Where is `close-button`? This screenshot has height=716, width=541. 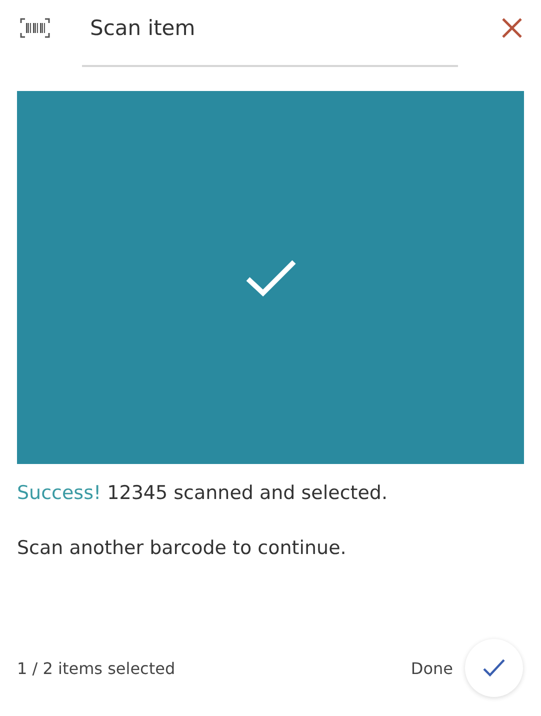
close-button is located at coordinates (512, 27).